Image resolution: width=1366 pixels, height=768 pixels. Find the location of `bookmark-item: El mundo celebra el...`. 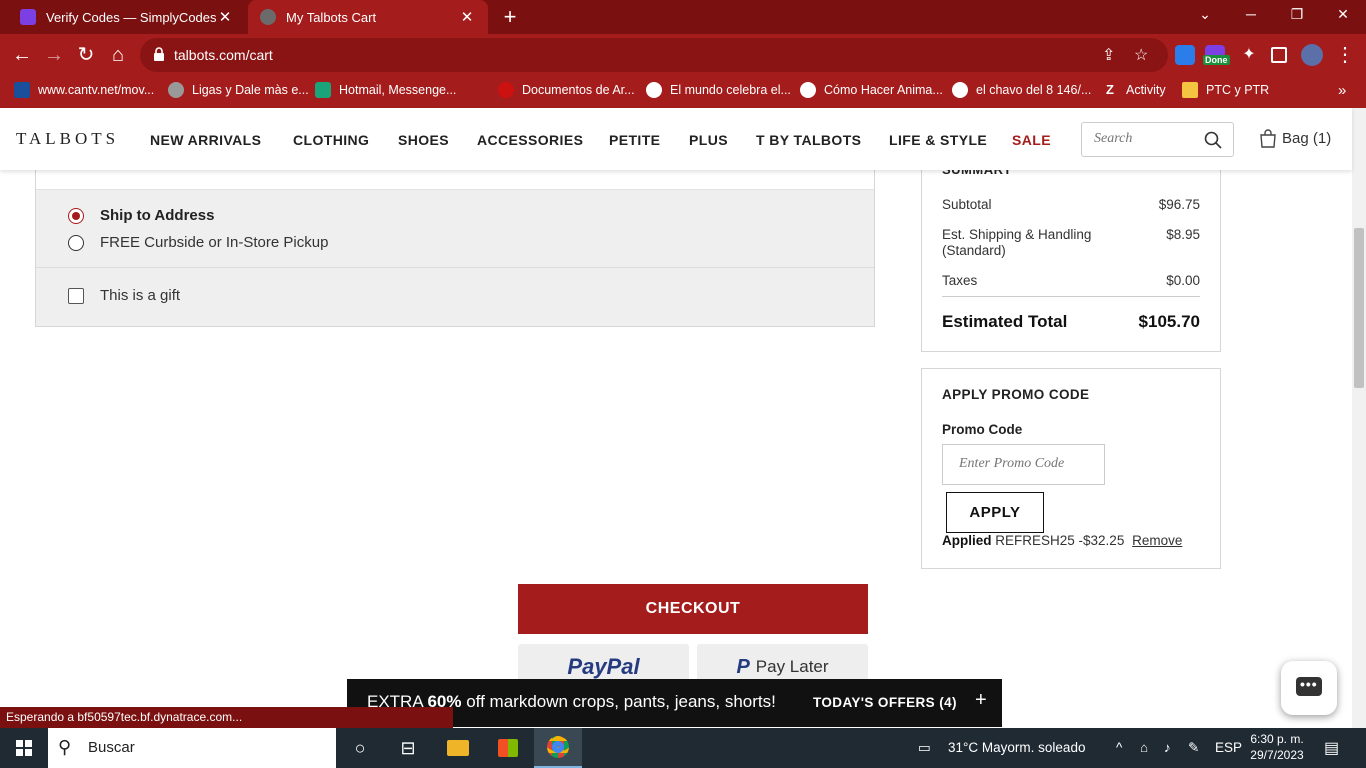

bookmark-item: El mundo celebra el... is located at coordinates (718, 90).